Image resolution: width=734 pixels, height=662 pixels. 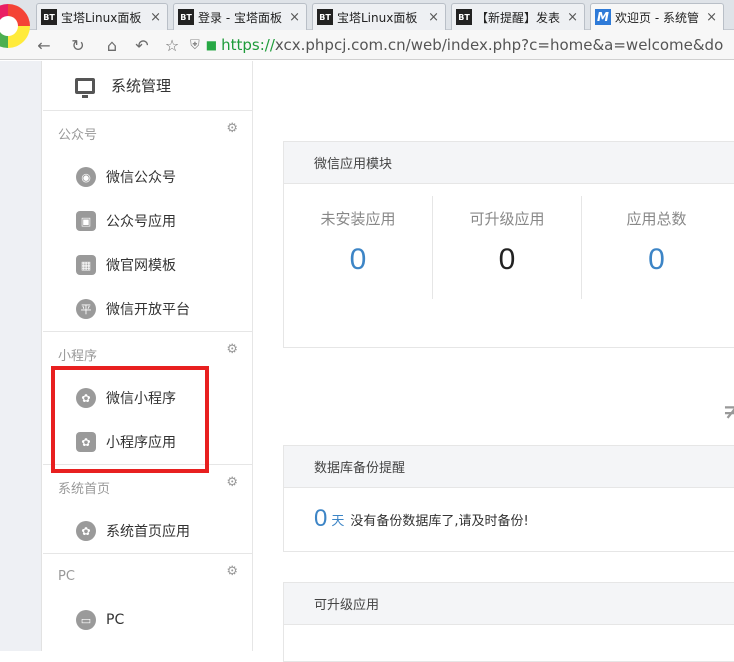 I want to click on tab-title: 【新提醒】发表, so click(x=518, y=17).